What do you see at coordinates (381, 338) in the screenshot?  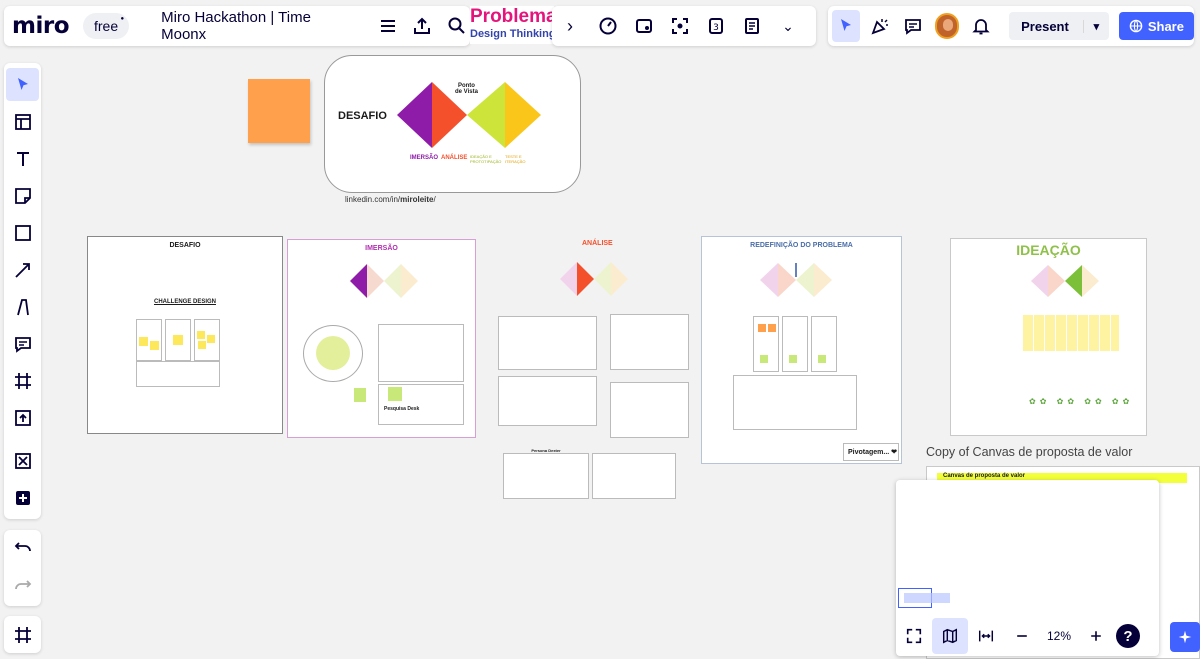 I see `frame-imersao: IMERSÃO Pesquisa Desk` at bounding box center [381, 338].